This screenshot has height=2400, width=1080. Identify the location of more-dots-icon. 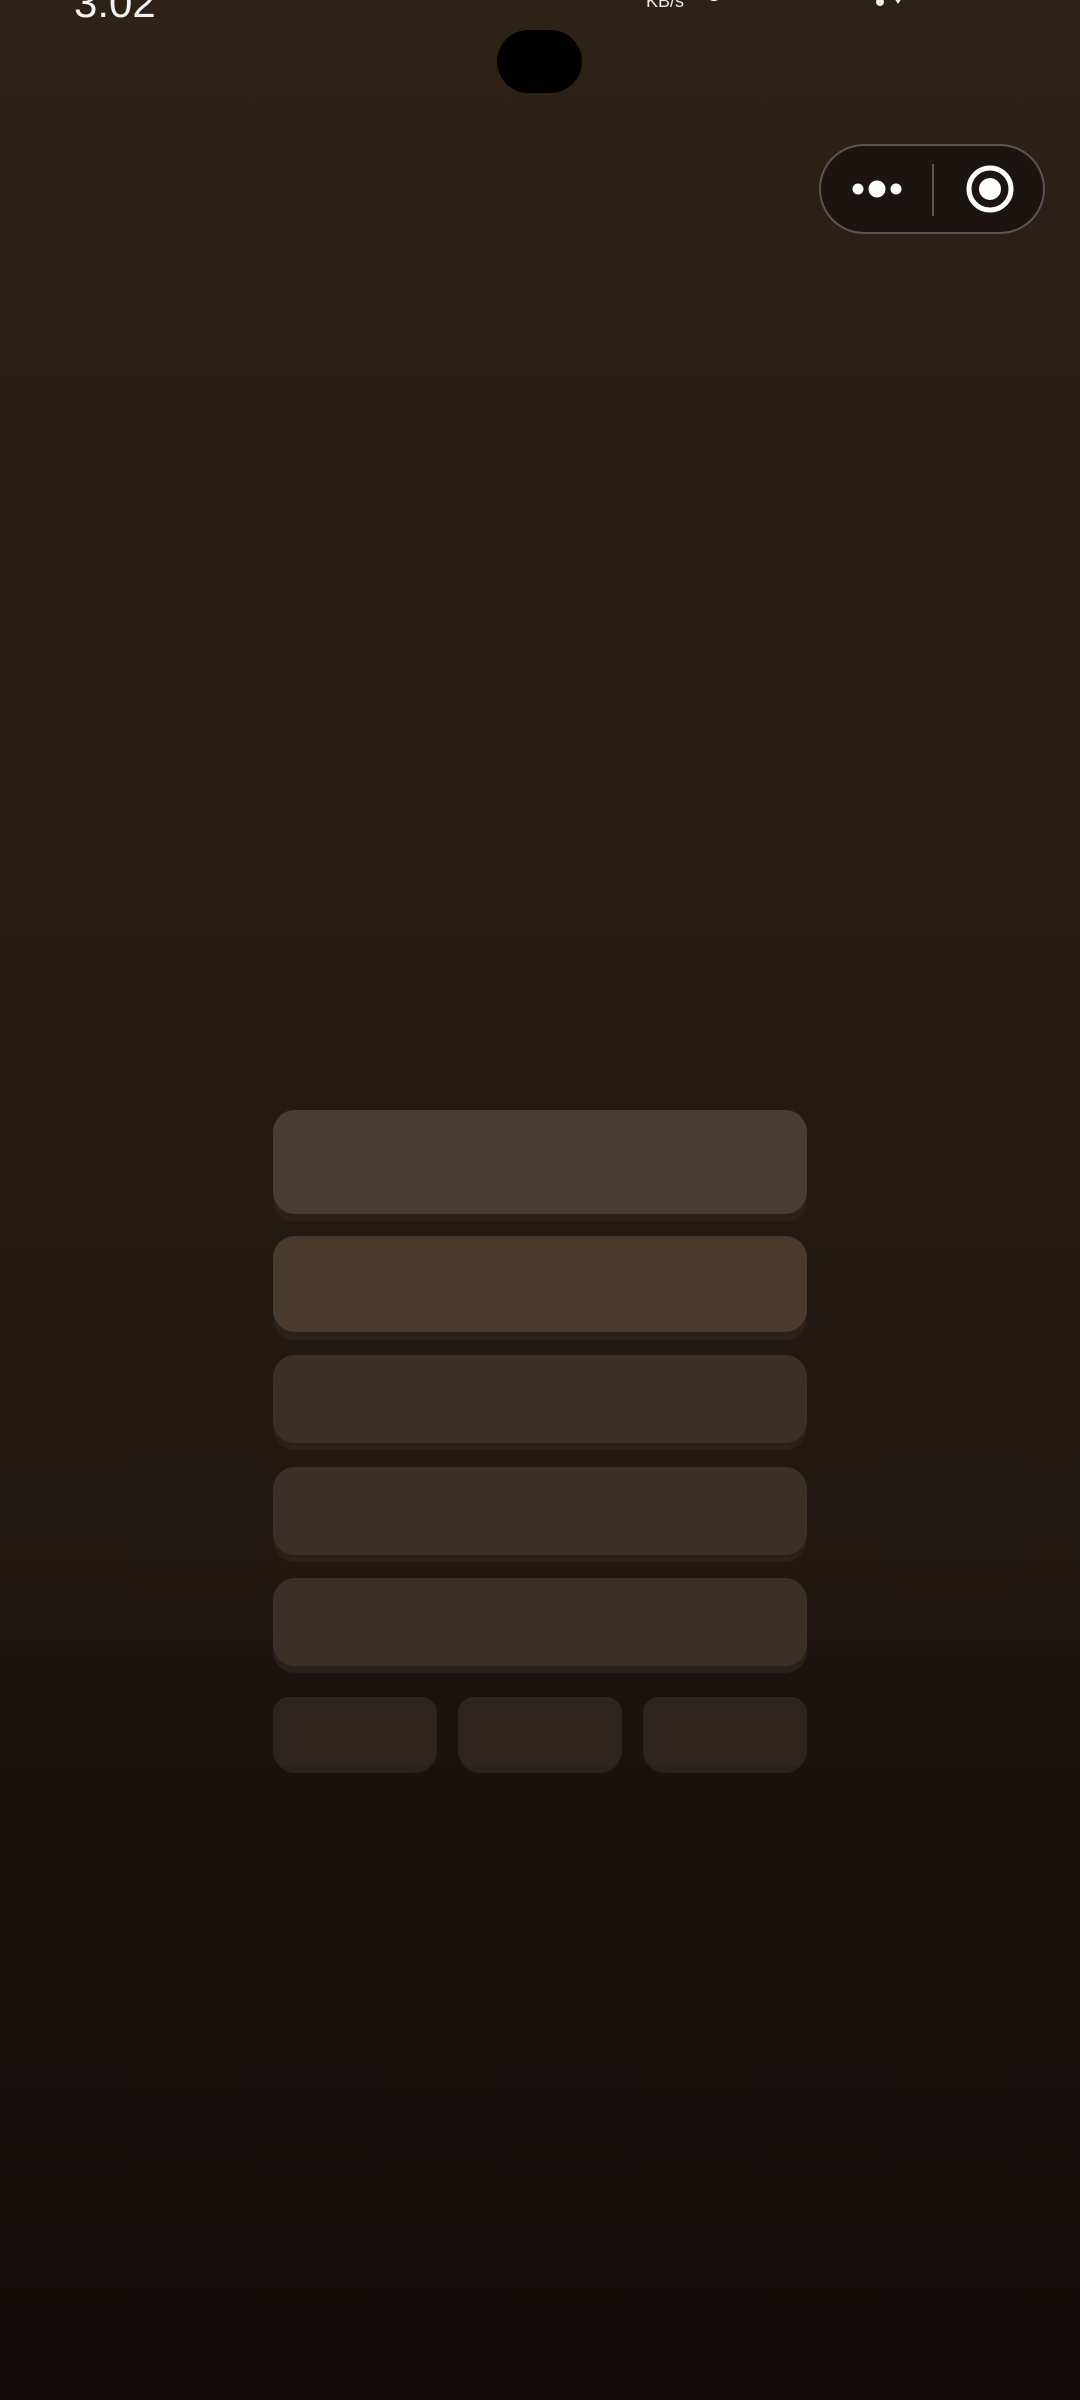
(877, 189).